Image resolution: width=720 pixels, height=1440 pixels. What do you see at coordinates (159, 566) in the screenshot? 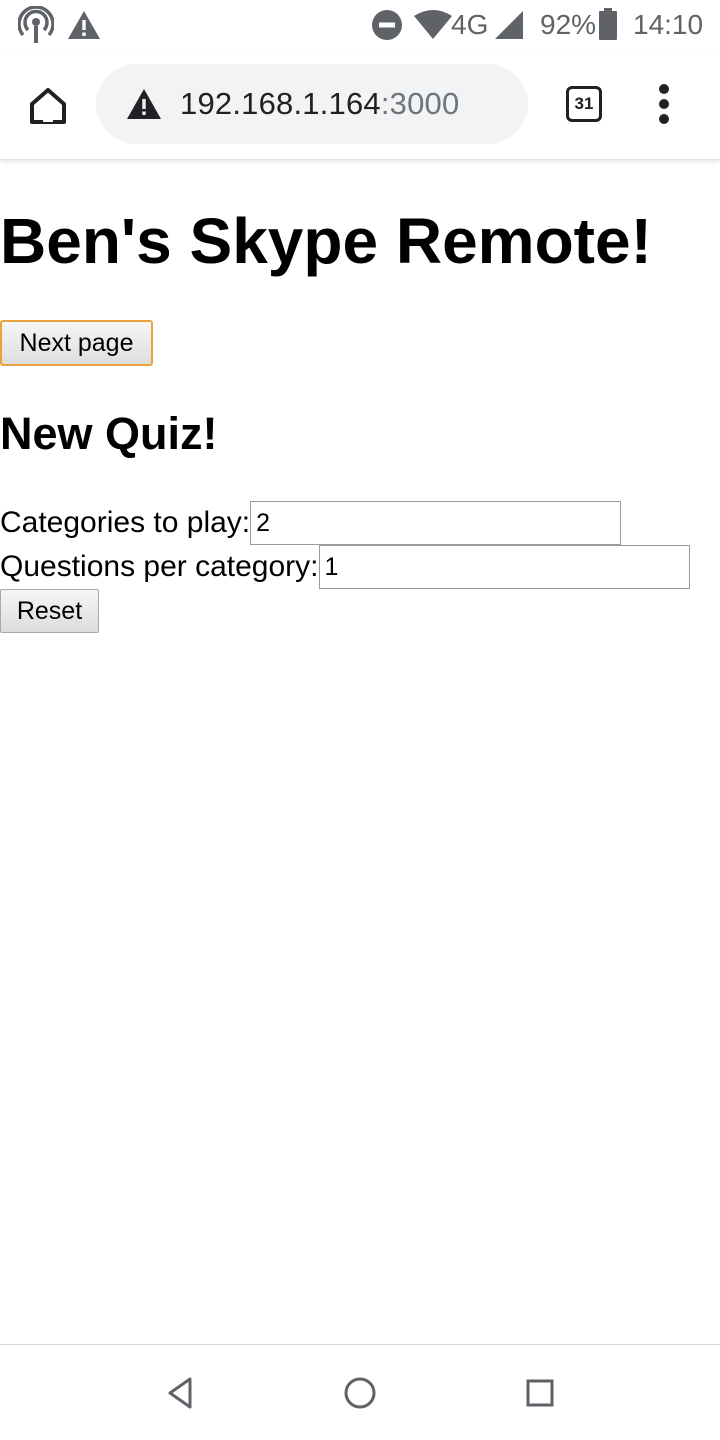
I see `questions-label: Questions per category:` at bounding box center [159, 566].